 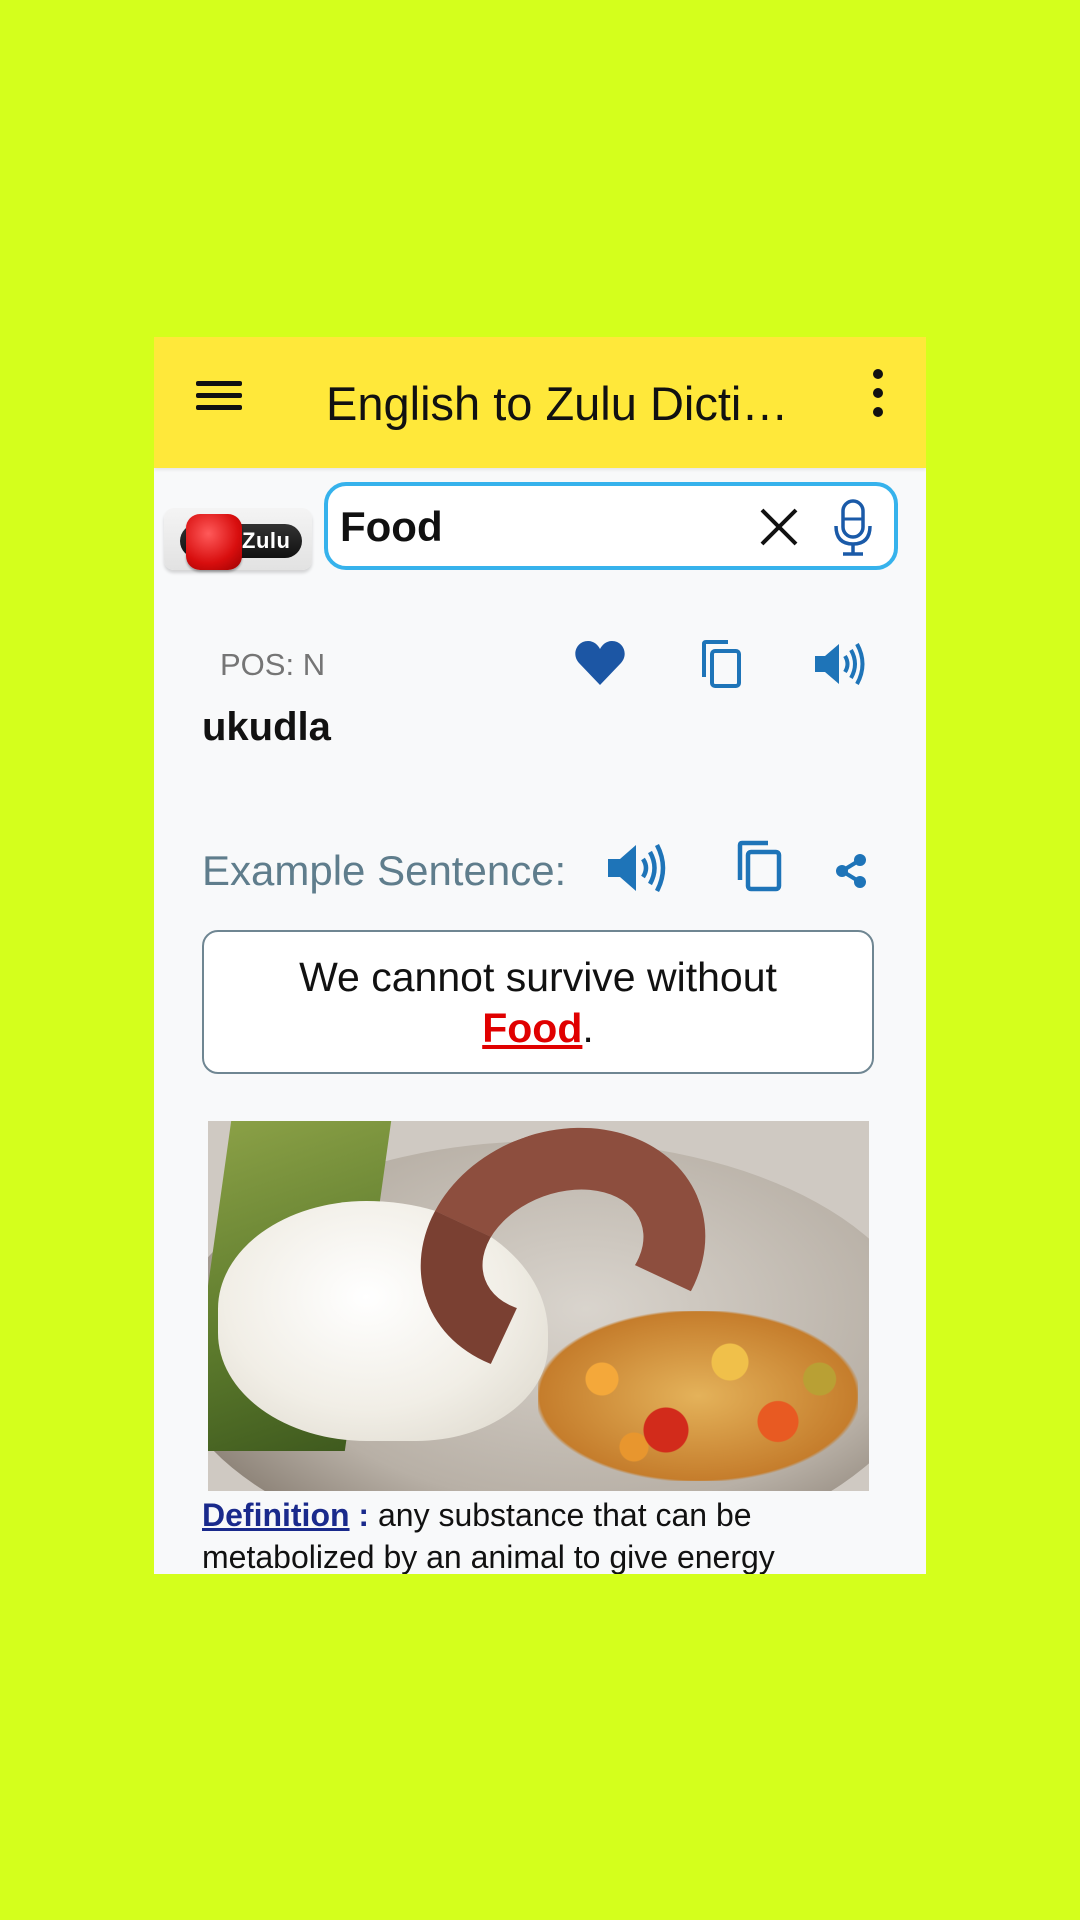 I want to click on example-sentence-end: ., so click(x=588, y=1028).